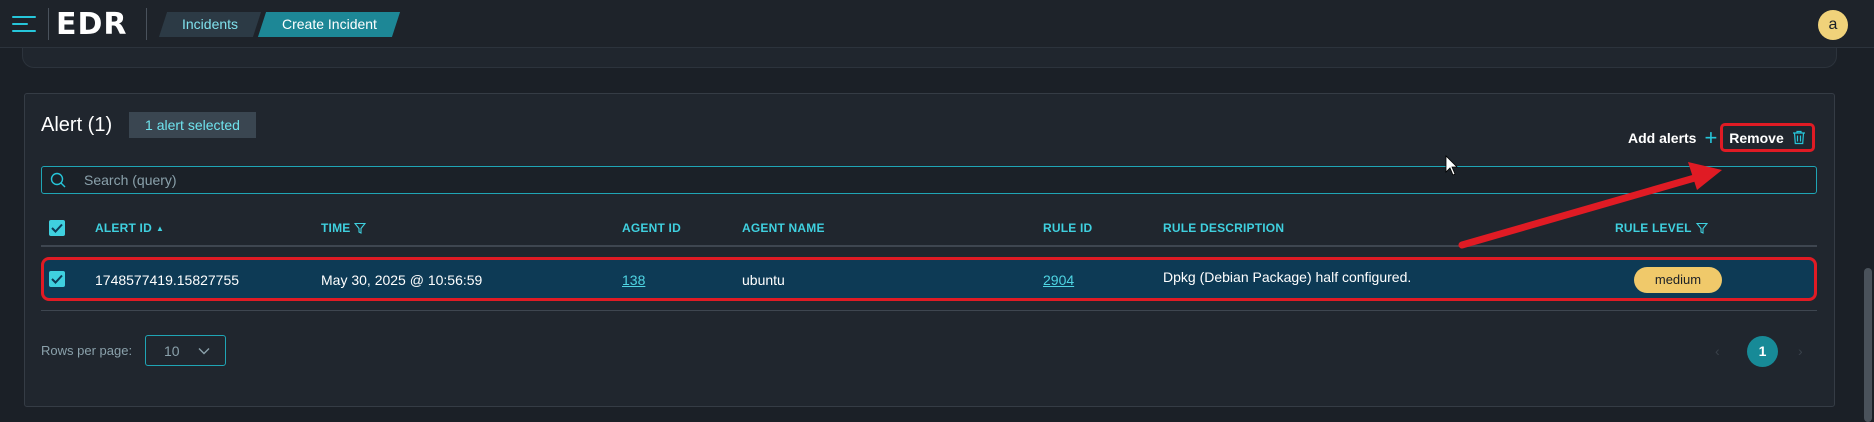 This screenshot has height=422, width=1874. I want to click on user-avatar: a, so click(1833, 25).